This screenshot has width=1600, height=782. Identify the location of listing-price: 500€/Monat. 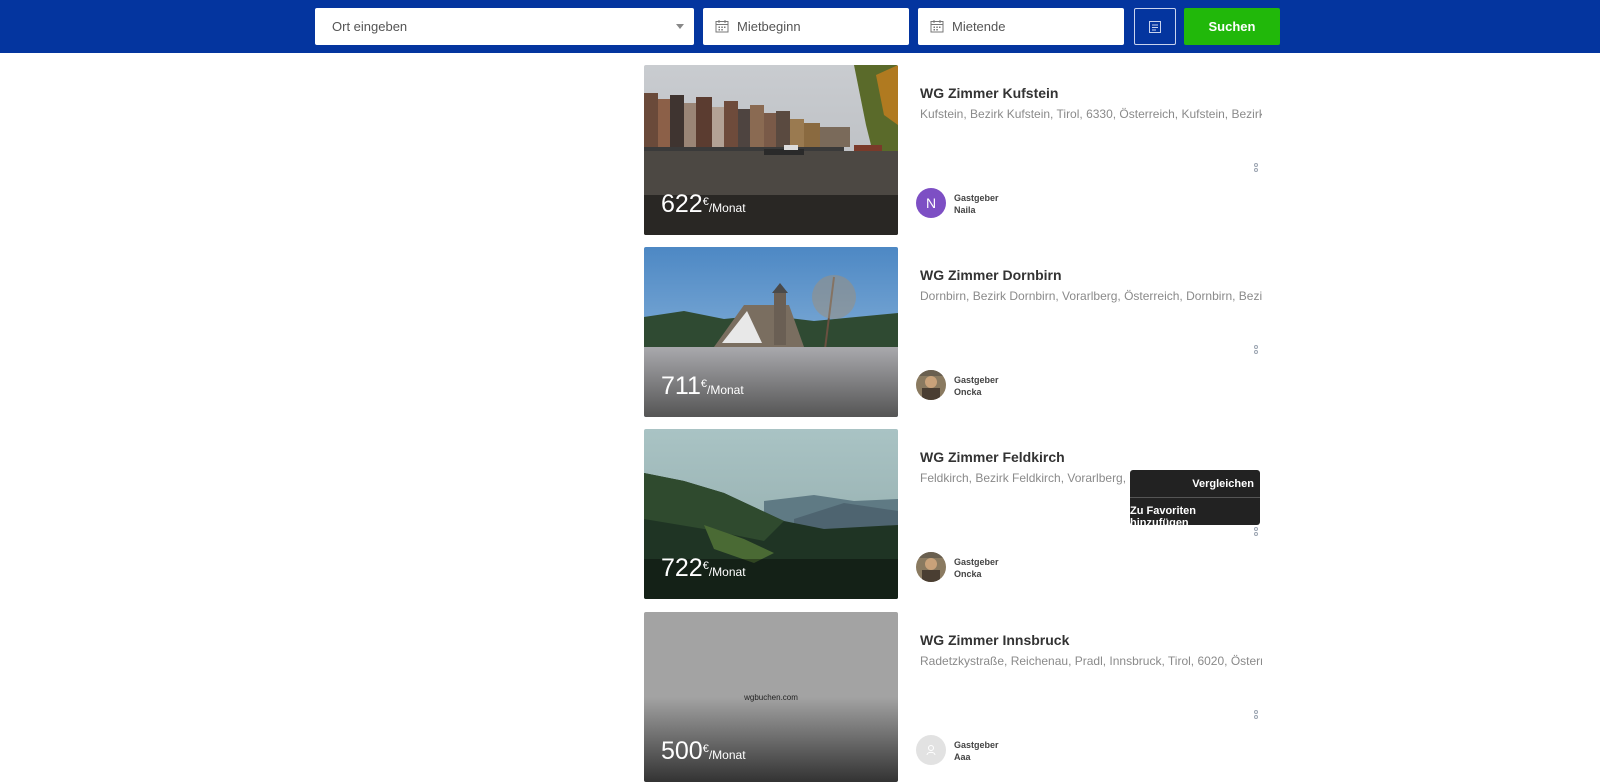
(703, 753).